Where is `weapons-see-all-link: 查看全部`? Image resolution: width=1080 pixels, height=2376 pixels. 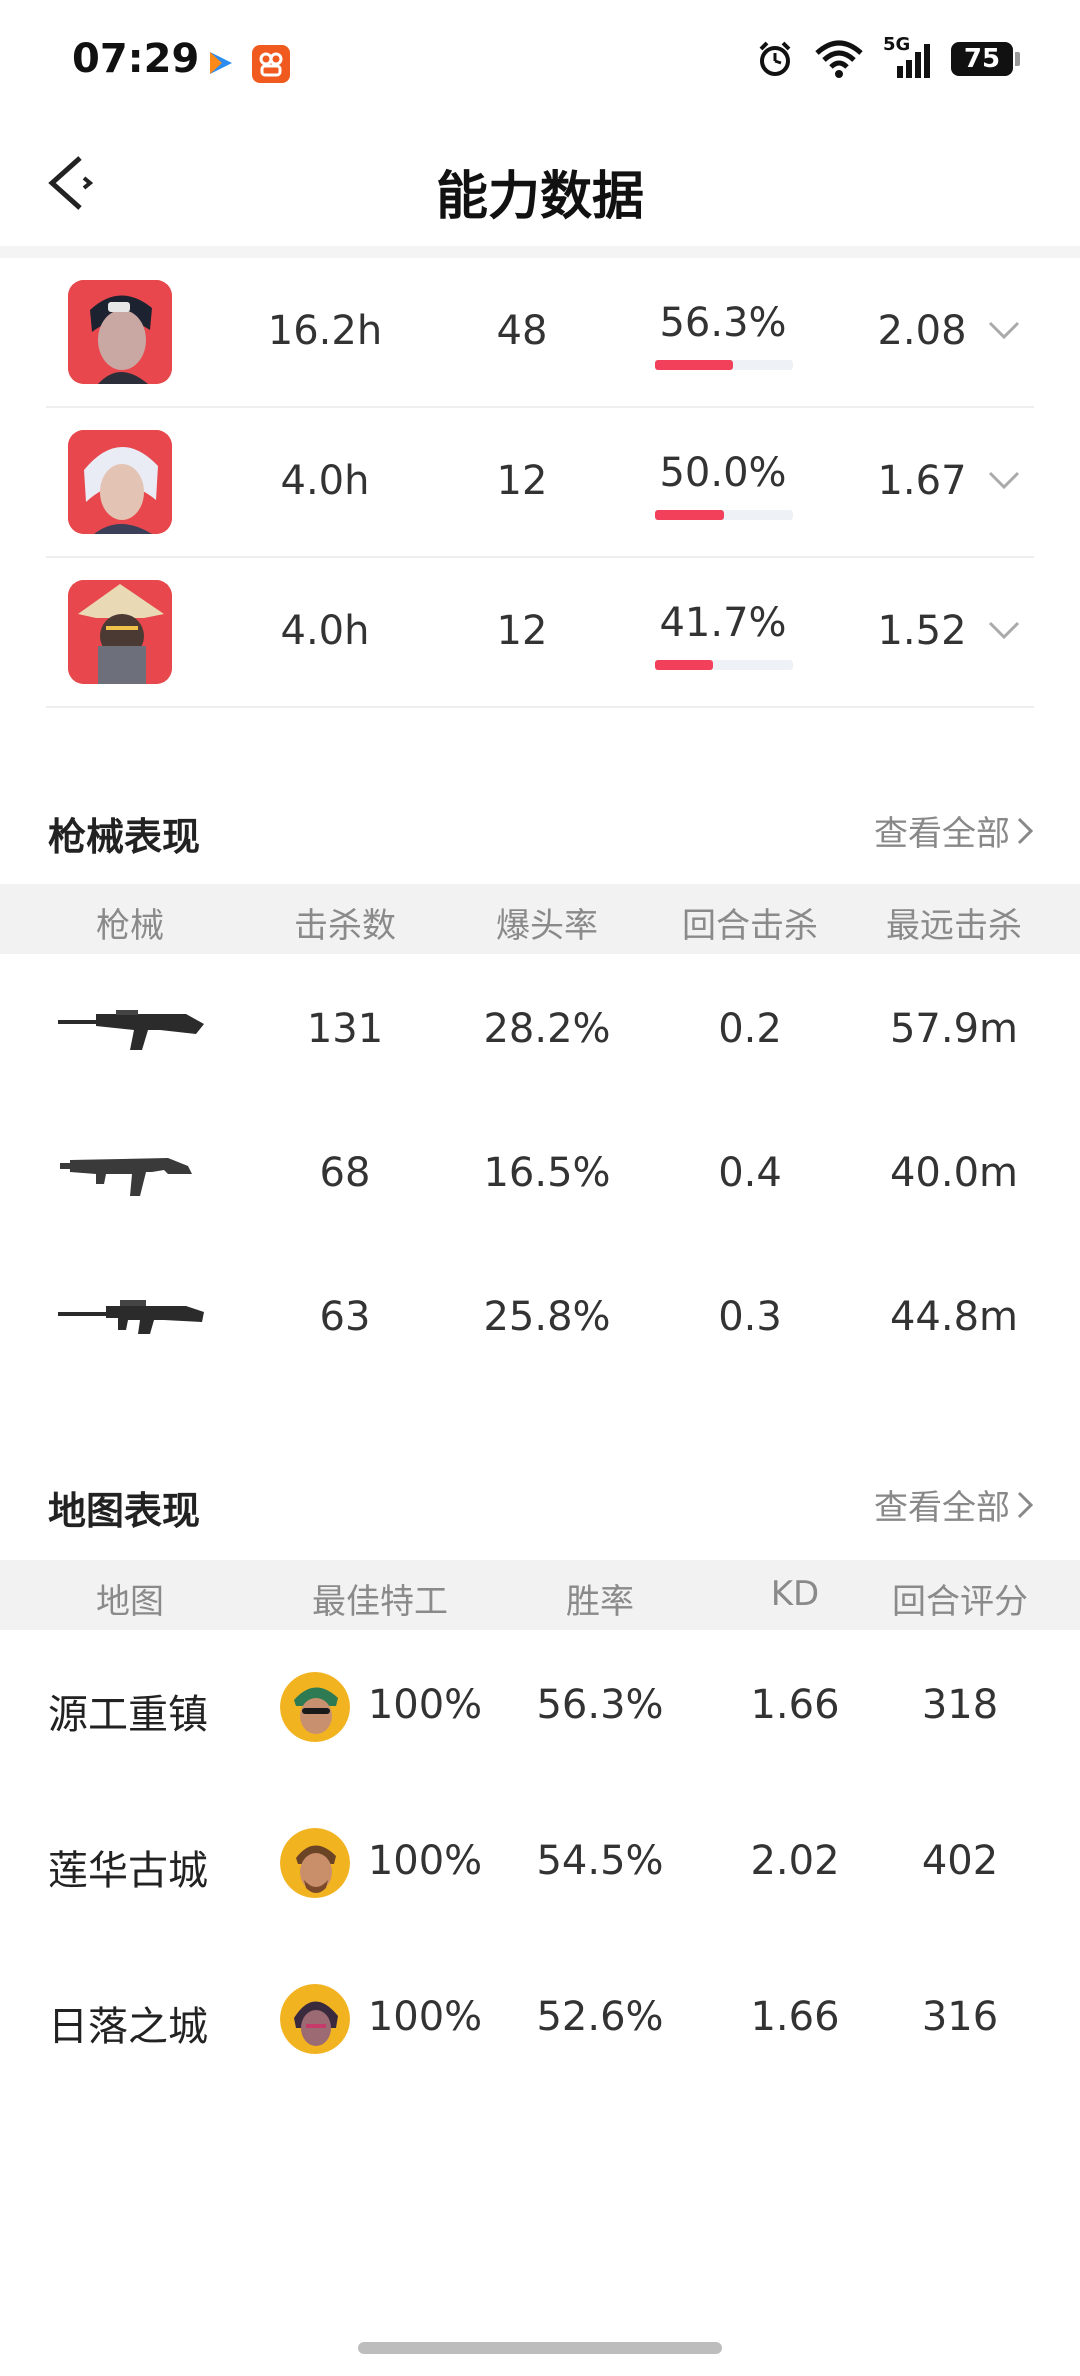 weapons-see-all-link: 查看全部 is located at coordinates (954, 830).